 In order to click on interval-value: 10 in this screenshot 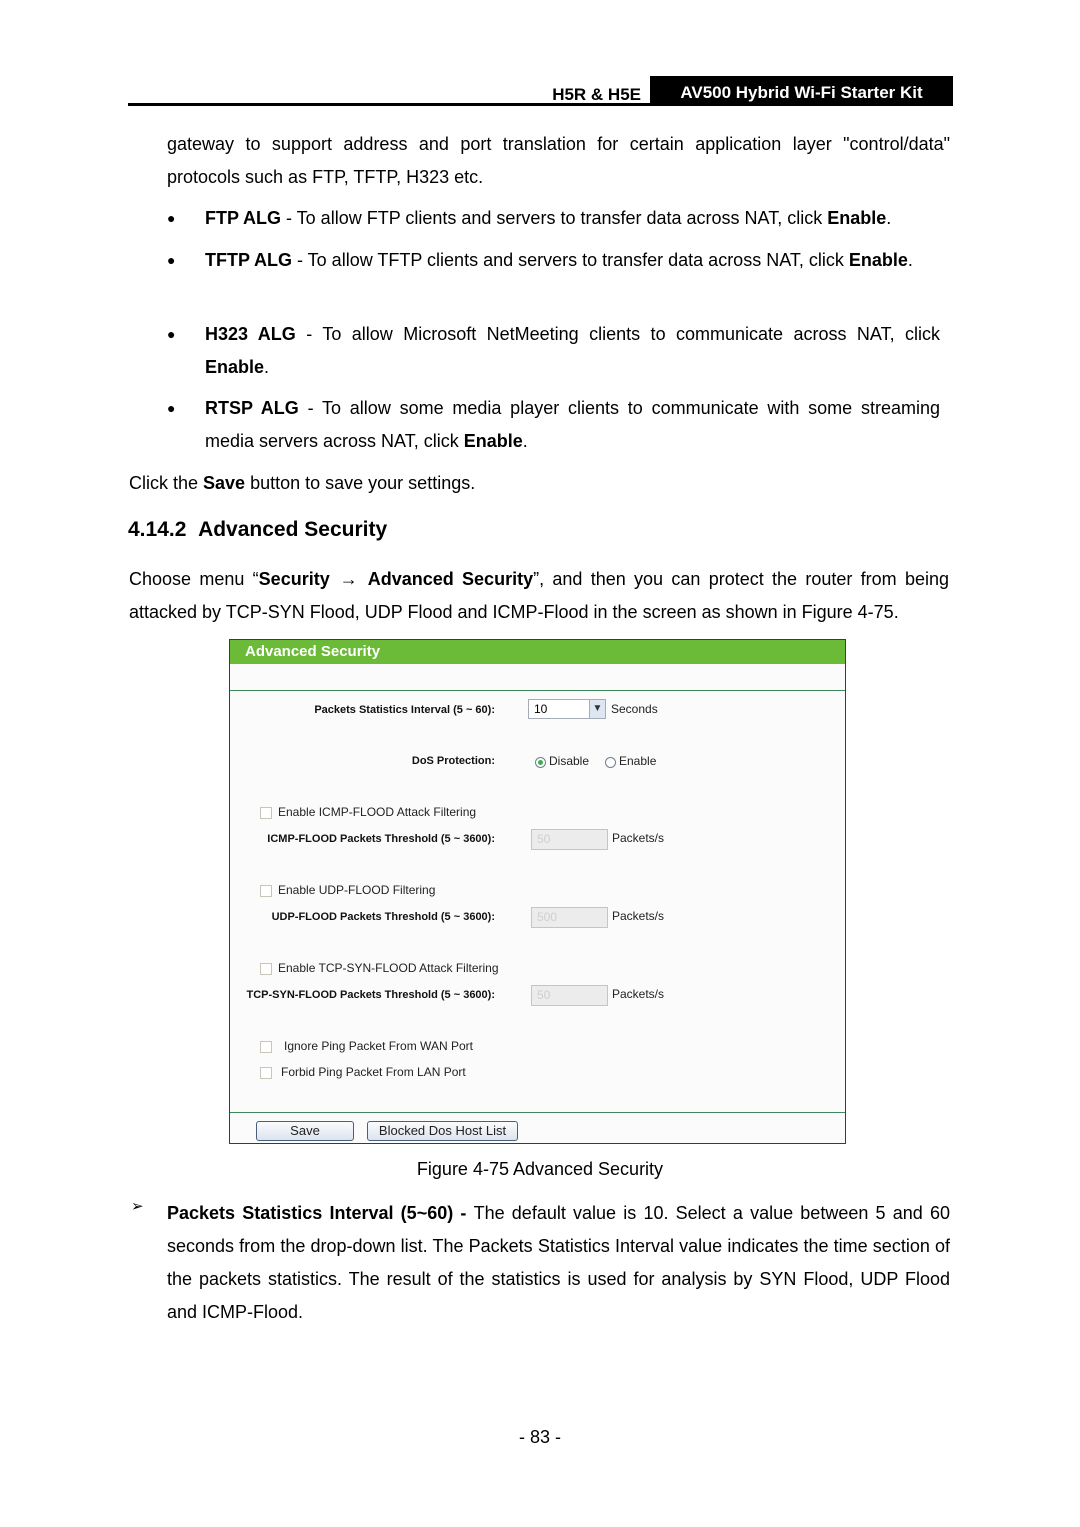, I will do `click(541, 709)`.